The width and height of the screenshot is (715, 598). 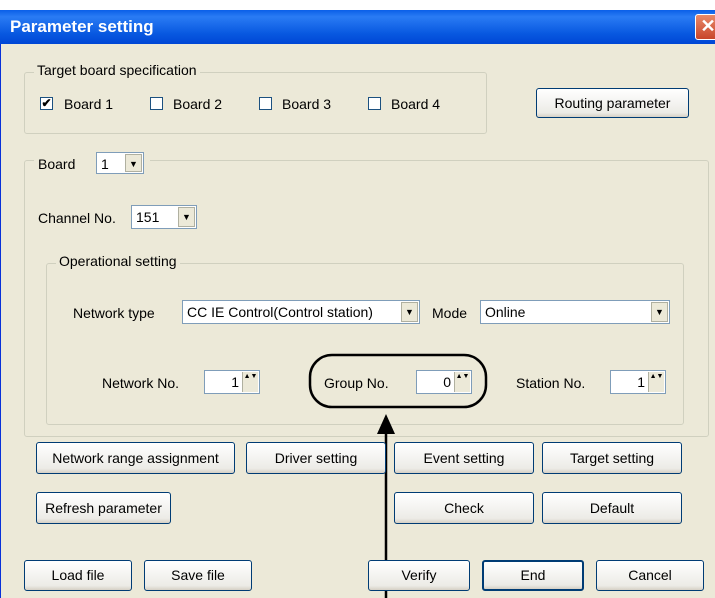 What do you see at coordinates (103, 508) in the screenshot?
I see `refresh-parameter-button: Refresh parameter` at bounding box center [103, 508].